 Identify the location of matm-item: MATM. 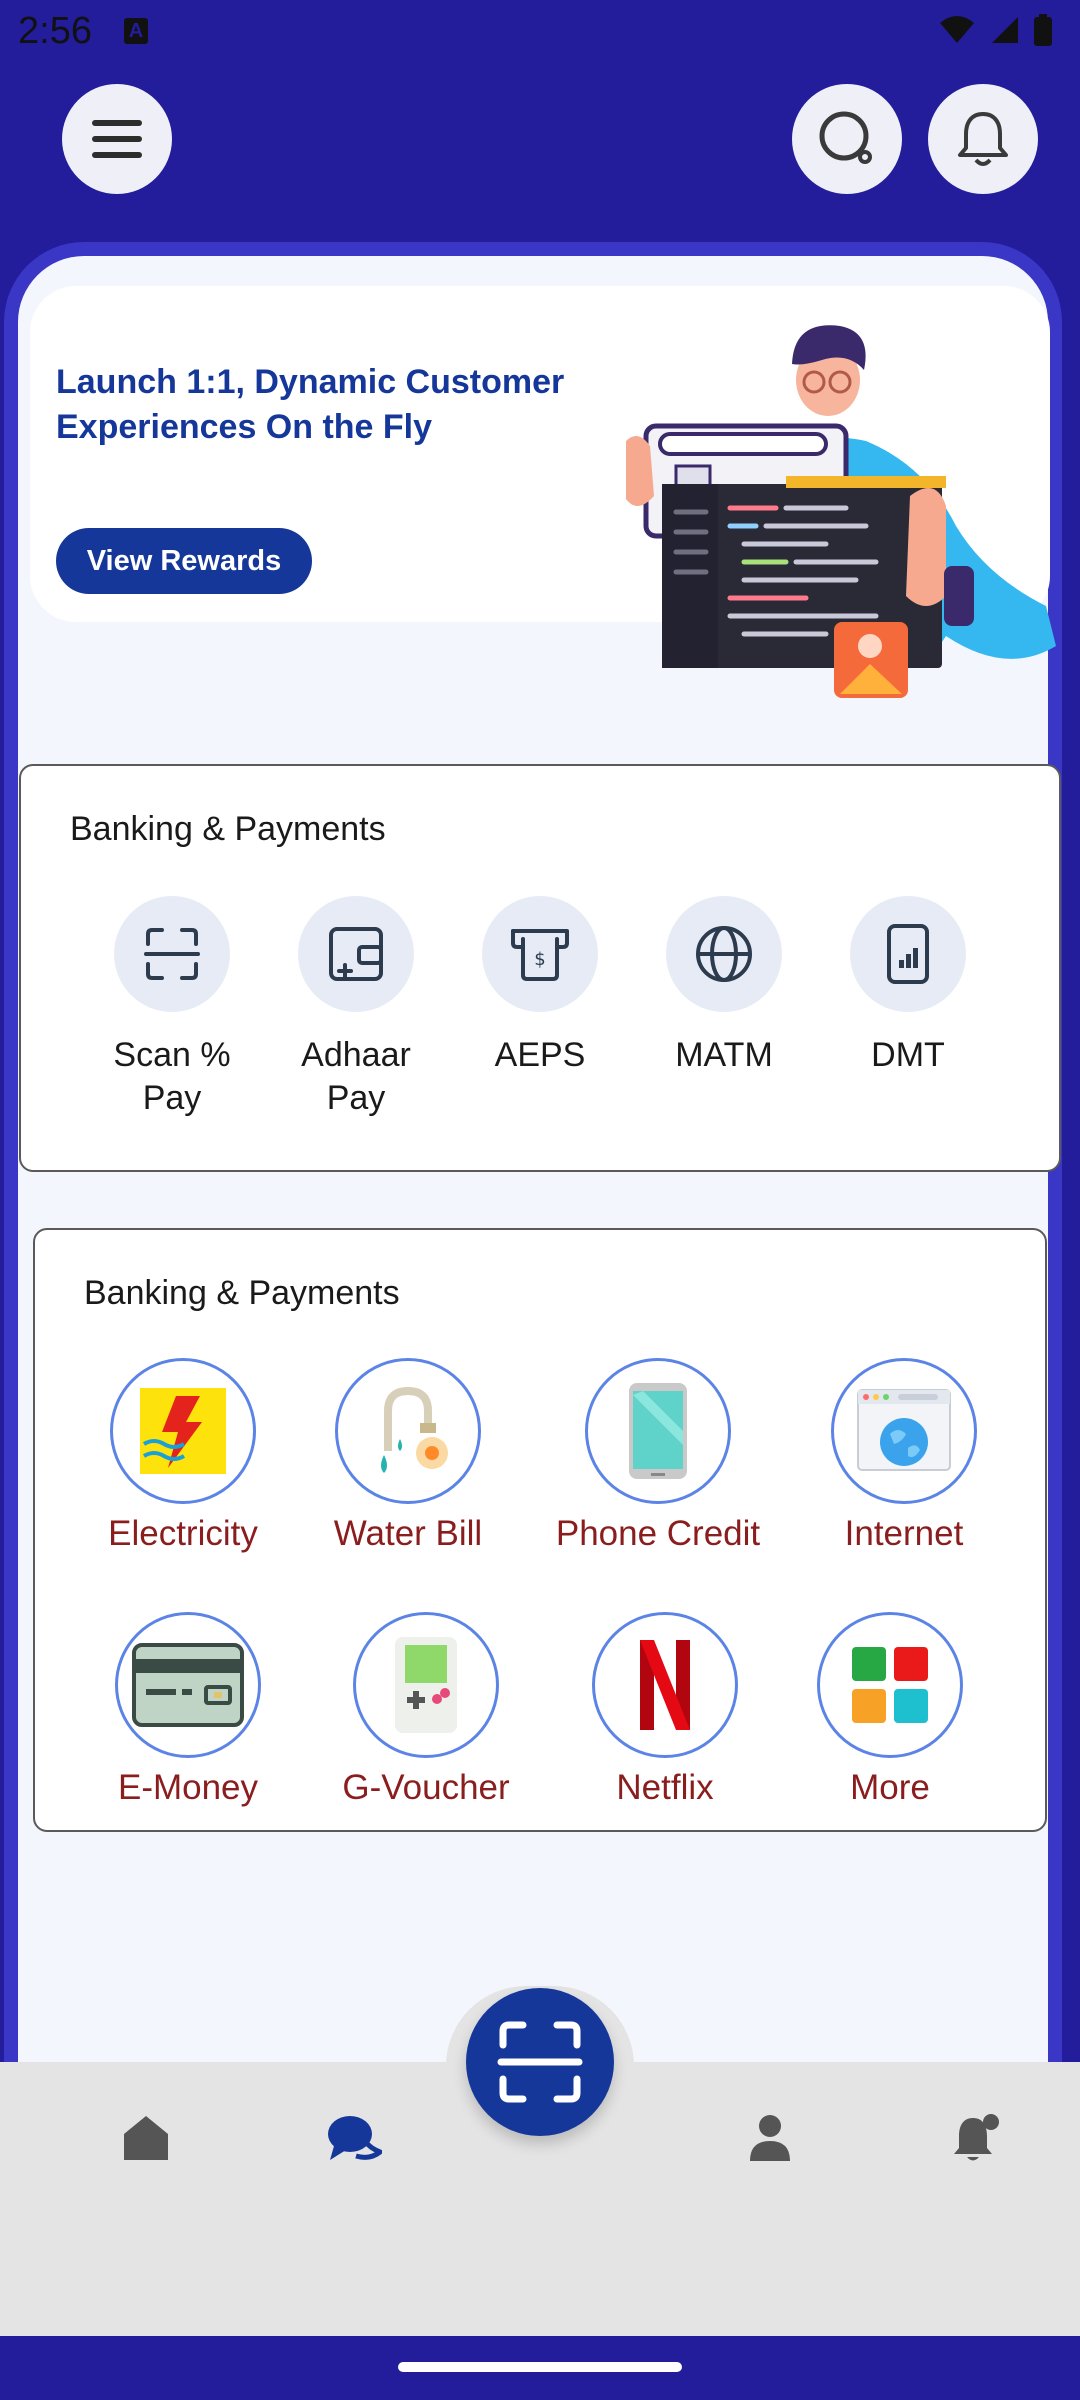
(724, 986).